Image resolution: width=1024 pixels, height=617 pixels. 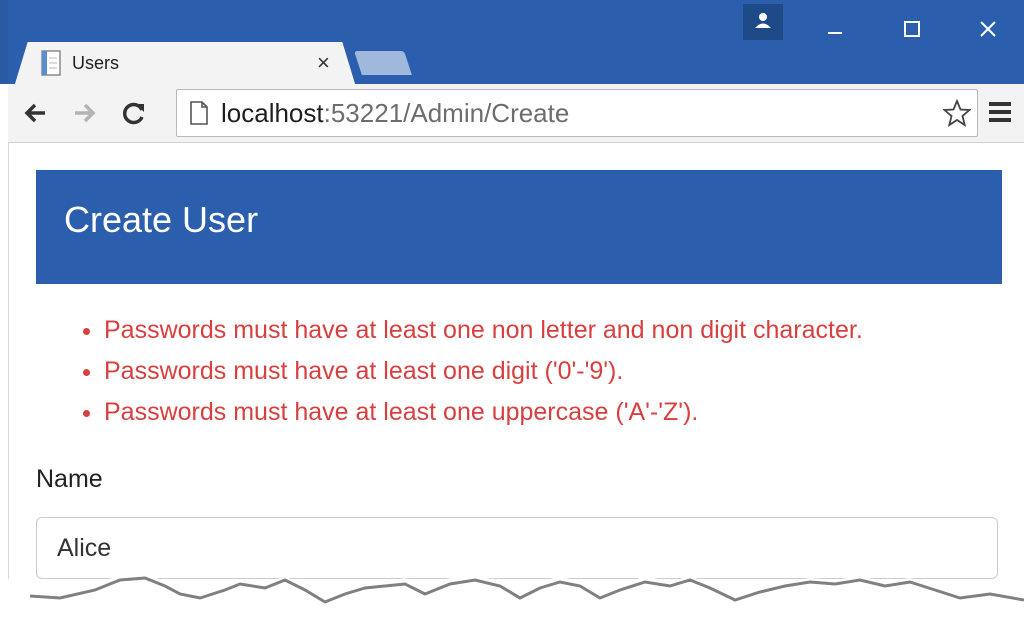 I want to click on minimize-button, so click(x=835, y=29).